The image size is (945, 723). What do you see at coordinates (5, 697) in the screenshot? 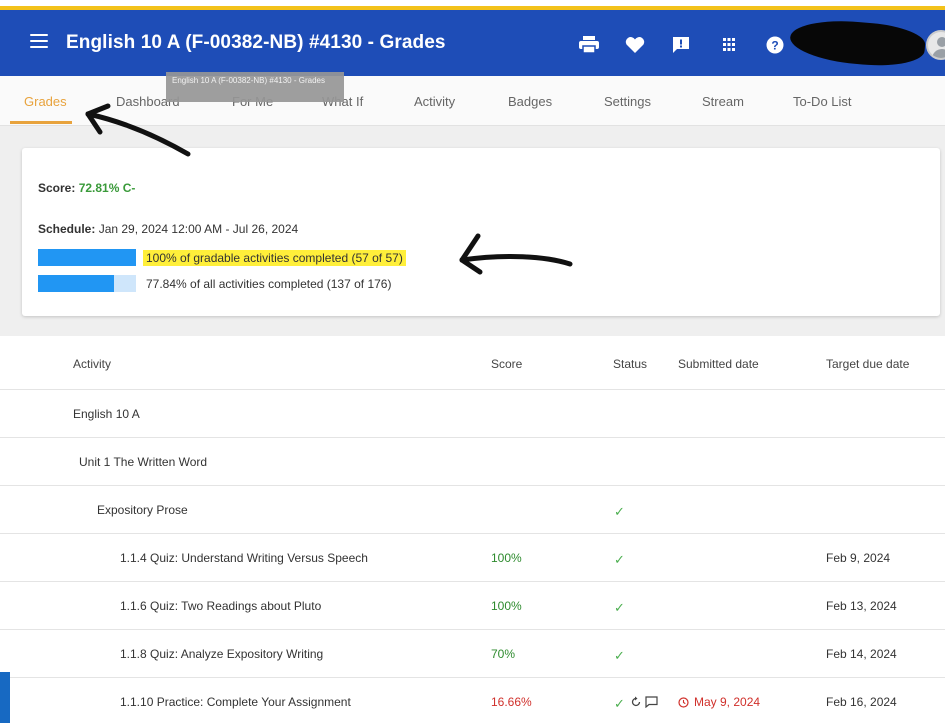
I see `side-panel-edge` at bounding box center [5, 697].